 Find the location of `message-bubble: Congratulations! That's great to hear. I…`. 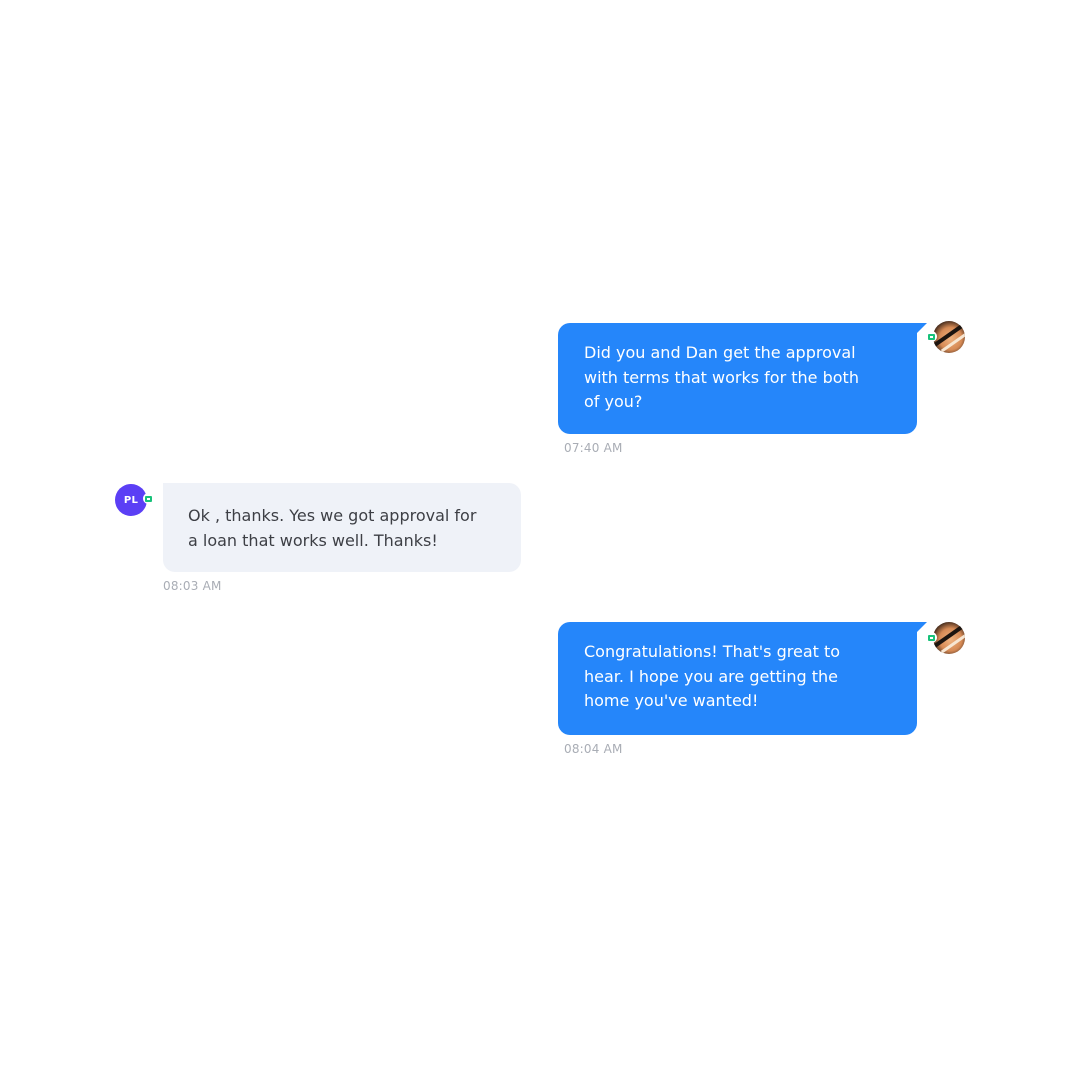

message-bubble: Congratulations! That's great to hear. I… is located at coordinates (742, 678).